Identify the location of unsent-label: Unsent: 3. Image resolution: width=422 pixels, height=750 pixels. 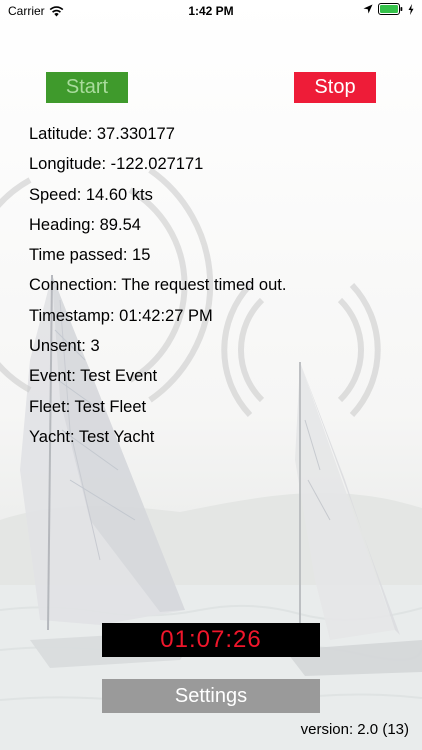
(64, 346).